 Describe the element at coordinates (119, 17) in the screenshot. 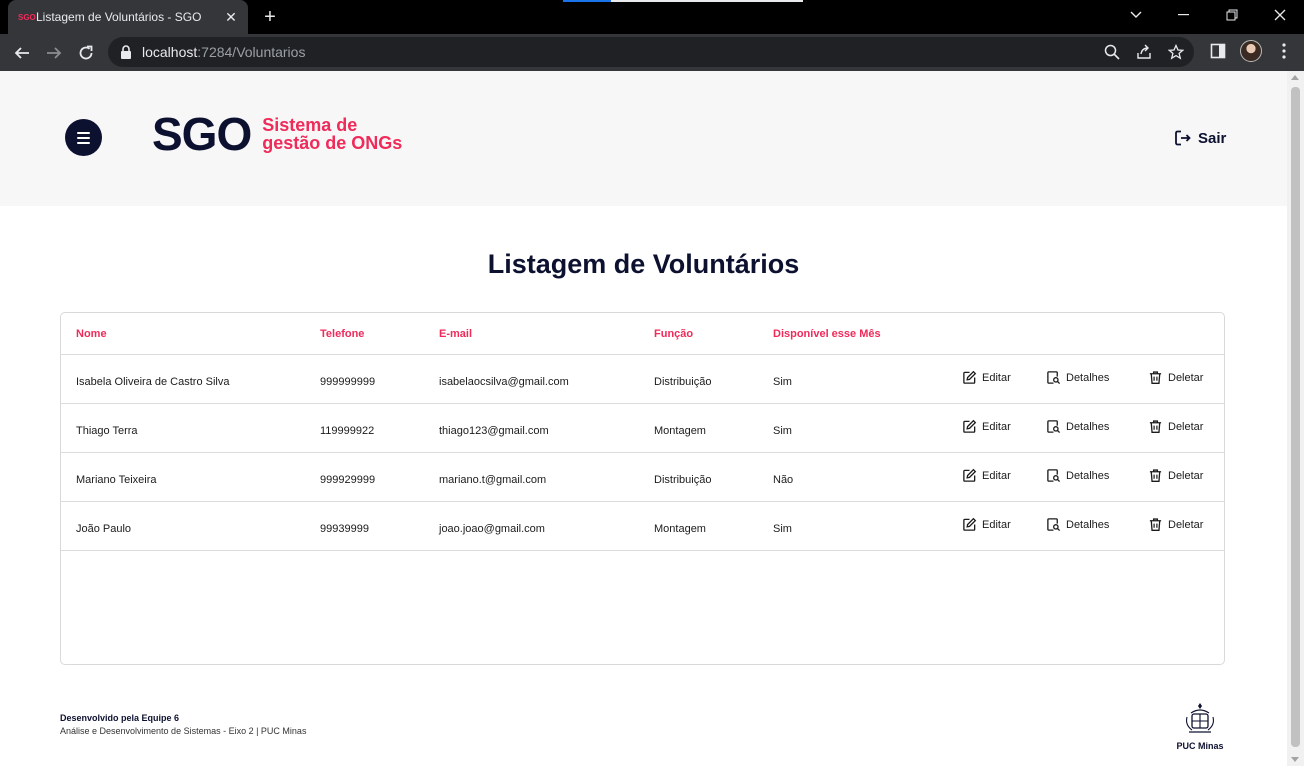

I see `tab-title: Listagem de Voluntários - SGO` at that location.